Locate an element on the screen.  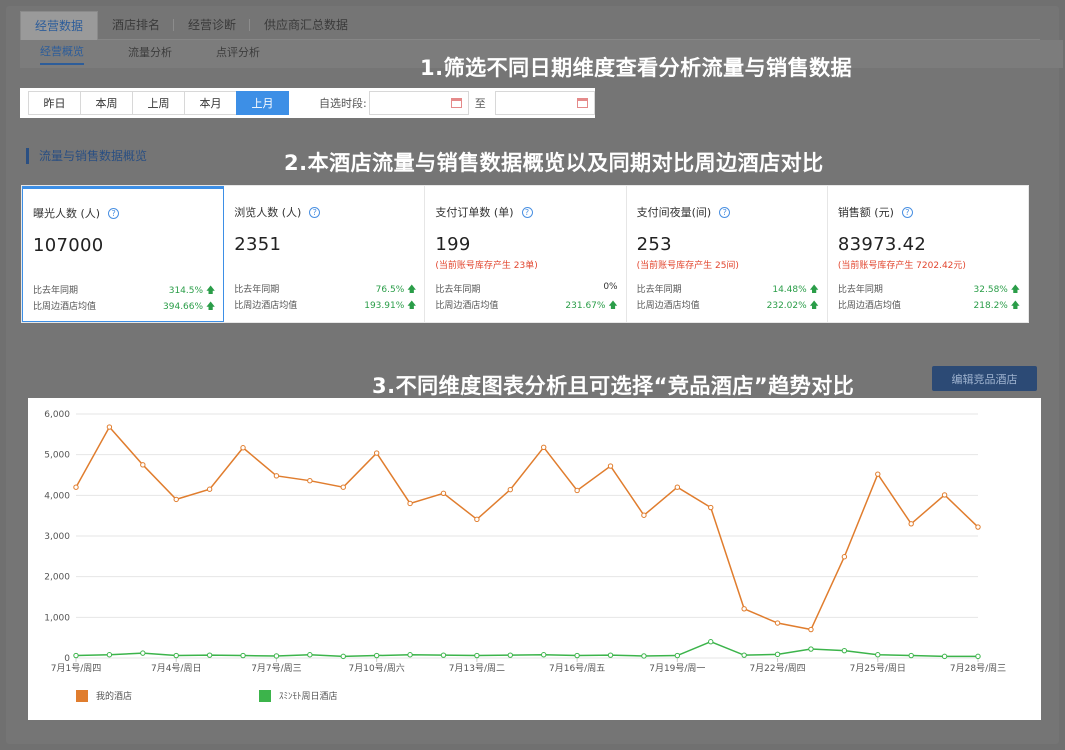
card-value: 83973.42 is located at coordinates (882, 244).